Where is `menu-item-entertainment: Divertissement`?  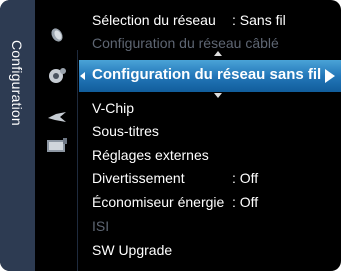 menu-item-entertainment: Divertissement is located at coordinates (138, 178).